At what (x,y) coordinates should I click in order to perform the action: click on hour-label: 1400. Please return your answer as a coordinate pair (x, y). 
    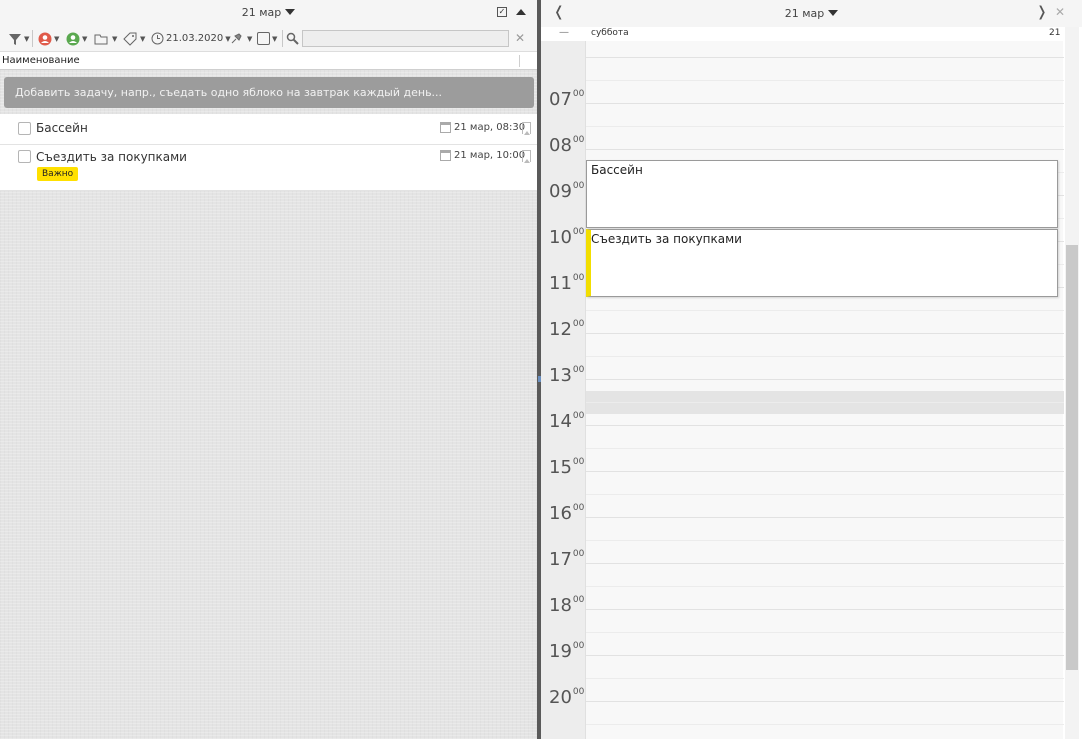
    Looking at the image, I should click on (566, 421).